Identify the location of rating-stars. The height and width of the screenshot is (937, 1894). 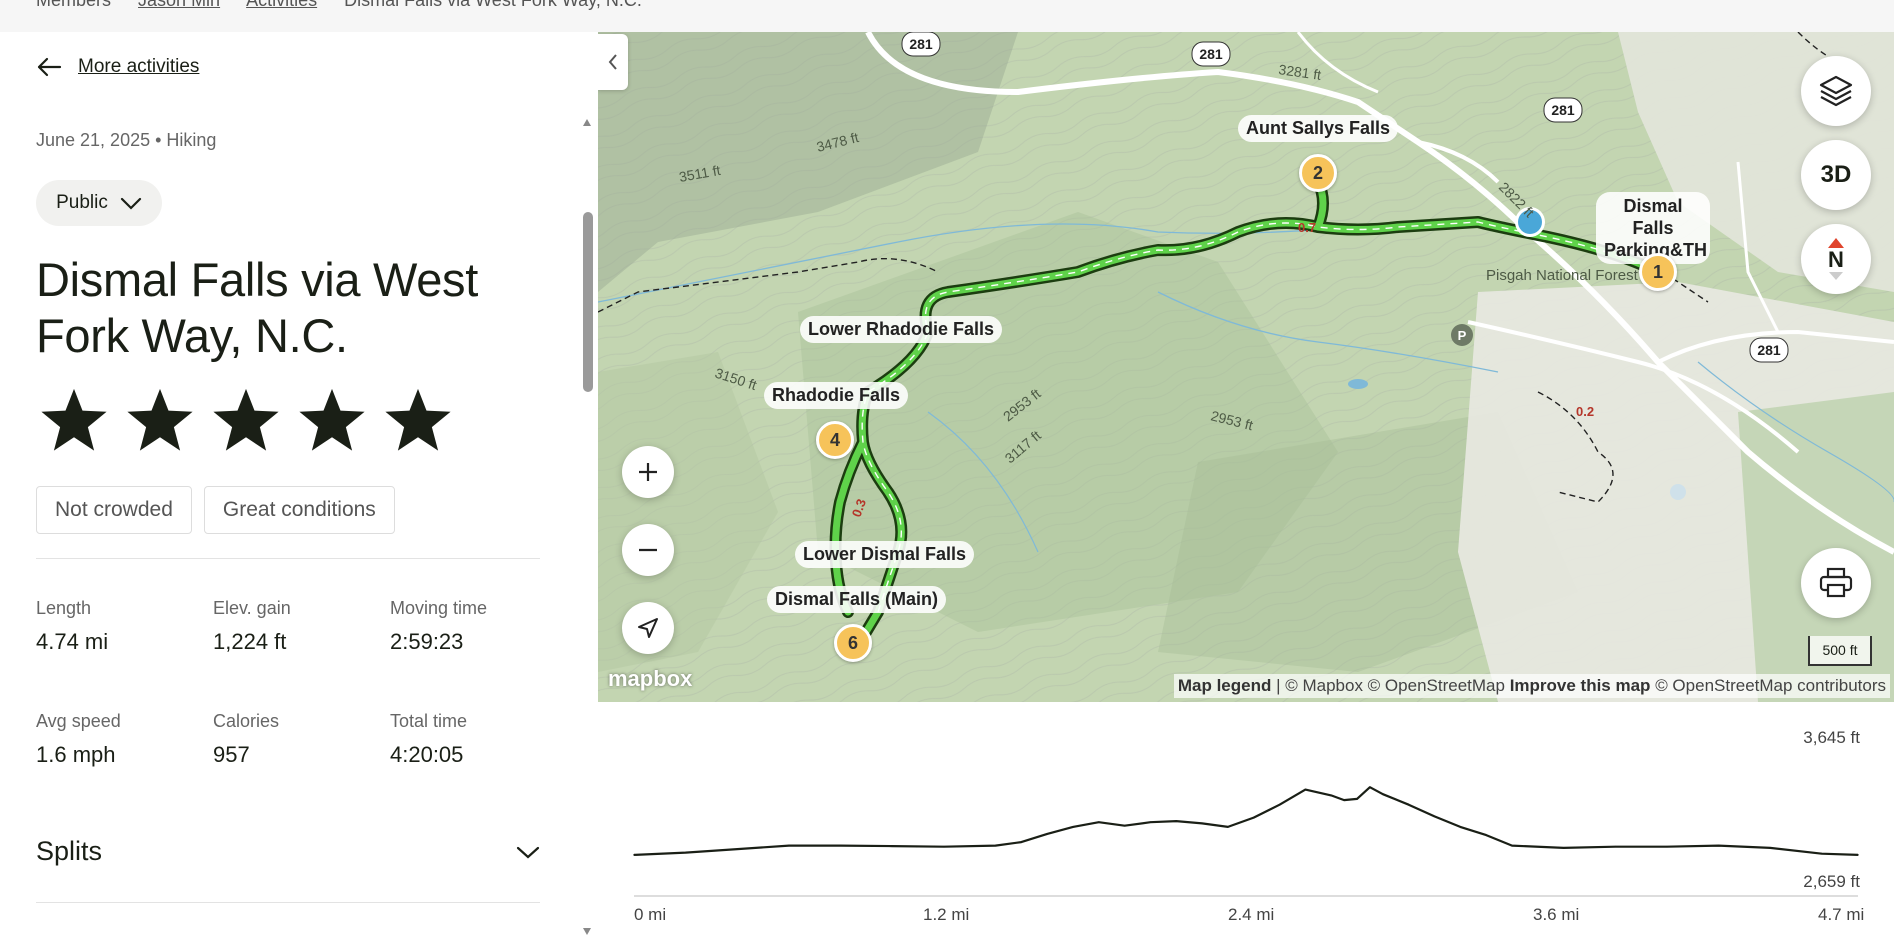
(246, 420).